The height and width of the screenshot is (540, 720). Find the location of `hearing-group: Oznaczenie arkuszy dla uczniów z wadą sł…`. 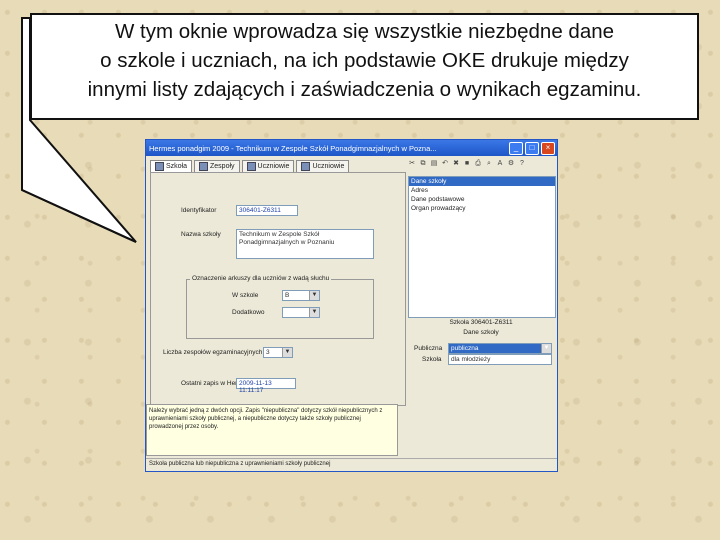

hearing-group: Oznaczenie arkuszy dla uczniów z wadą sł… is located at coordinates (280, 307).